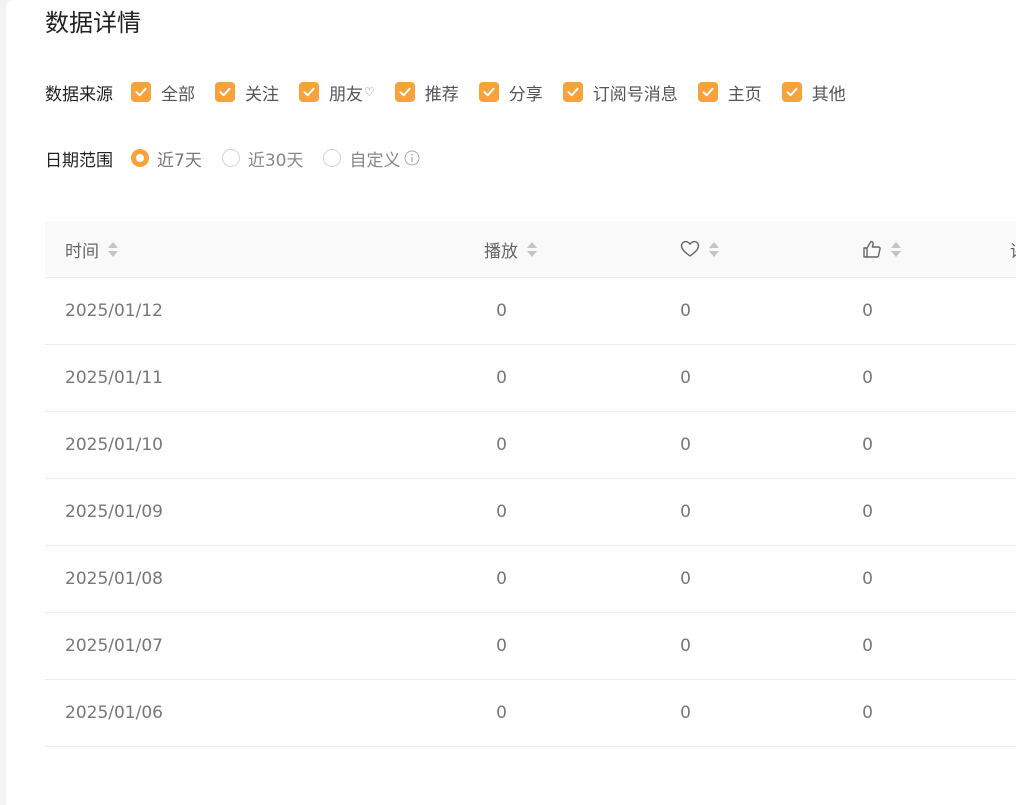 Image resolution: width=1016 pixels, height=805 pixels. I want to click on column-header-label: 评, so click(1013, 249).